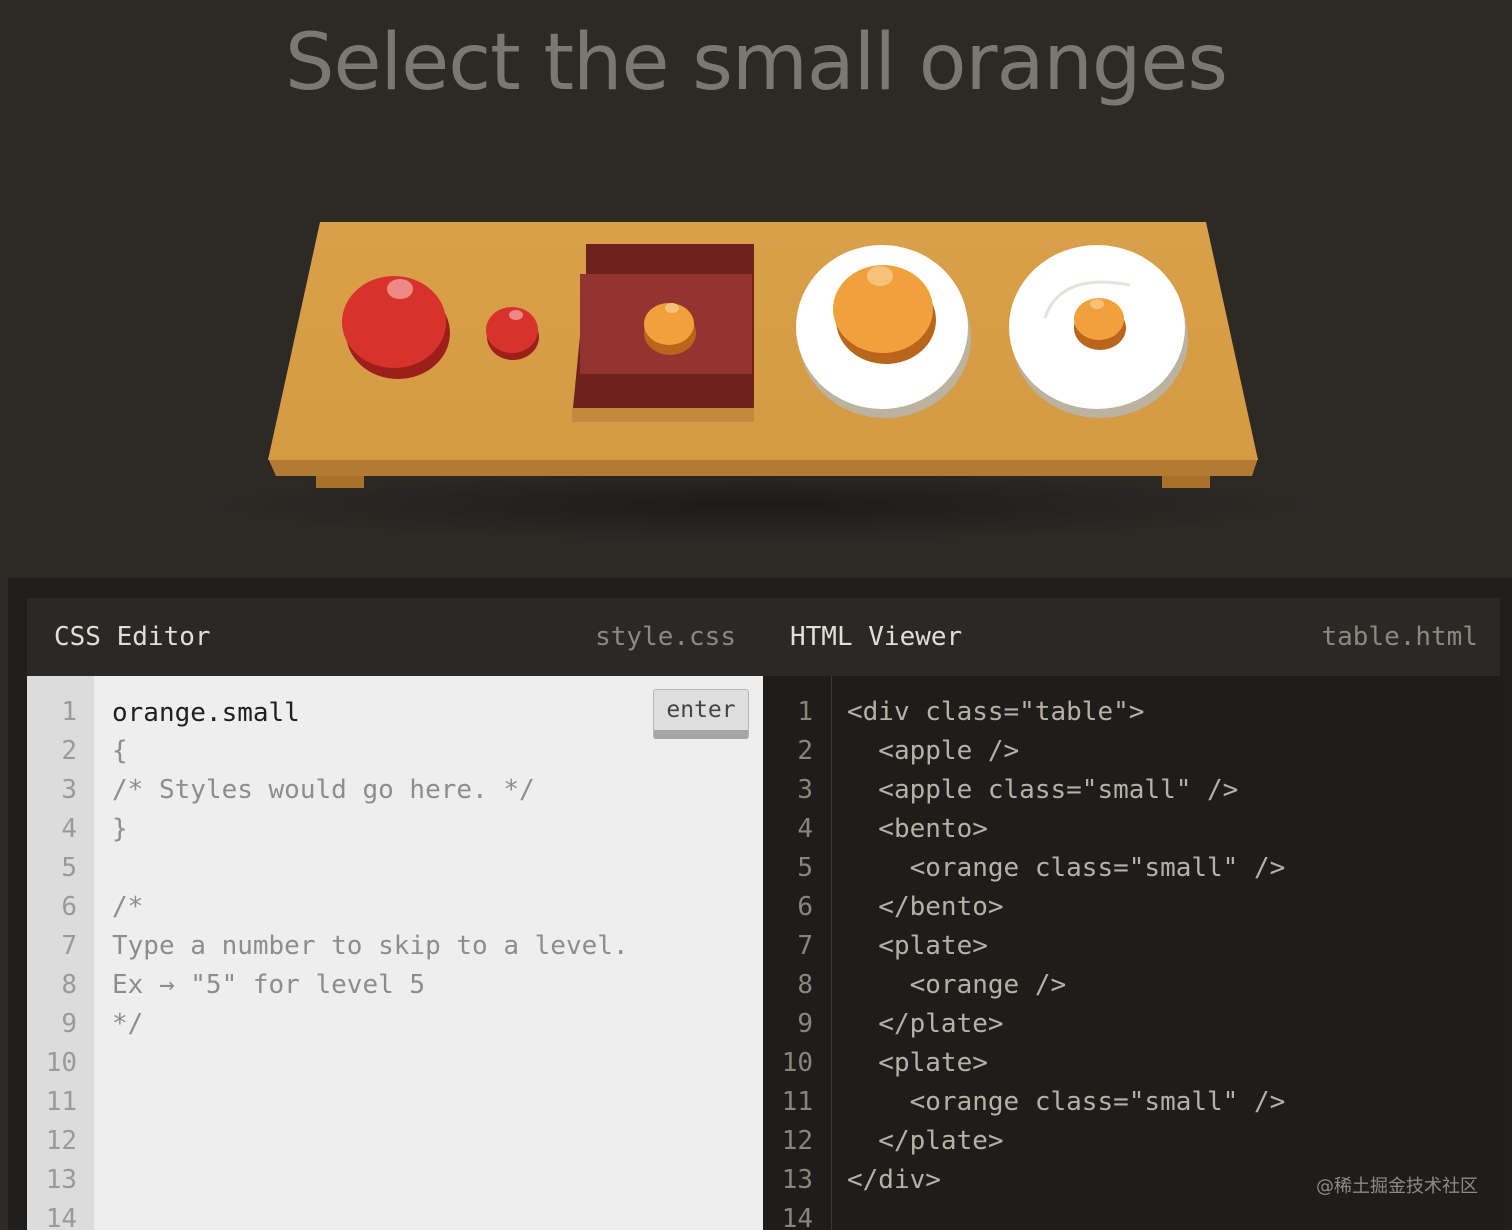  Describe the element at coordinates (512, 333) in the screenshot. I see `table-apple-small` at that location.